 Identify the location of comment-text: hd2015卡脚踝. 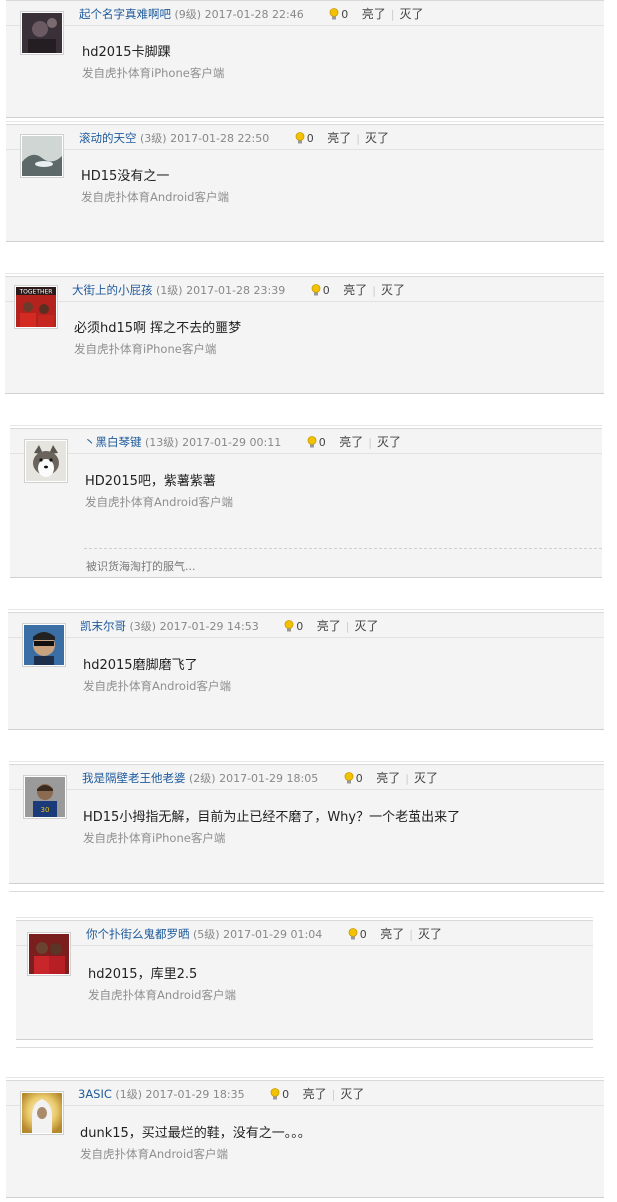
(126, 52).